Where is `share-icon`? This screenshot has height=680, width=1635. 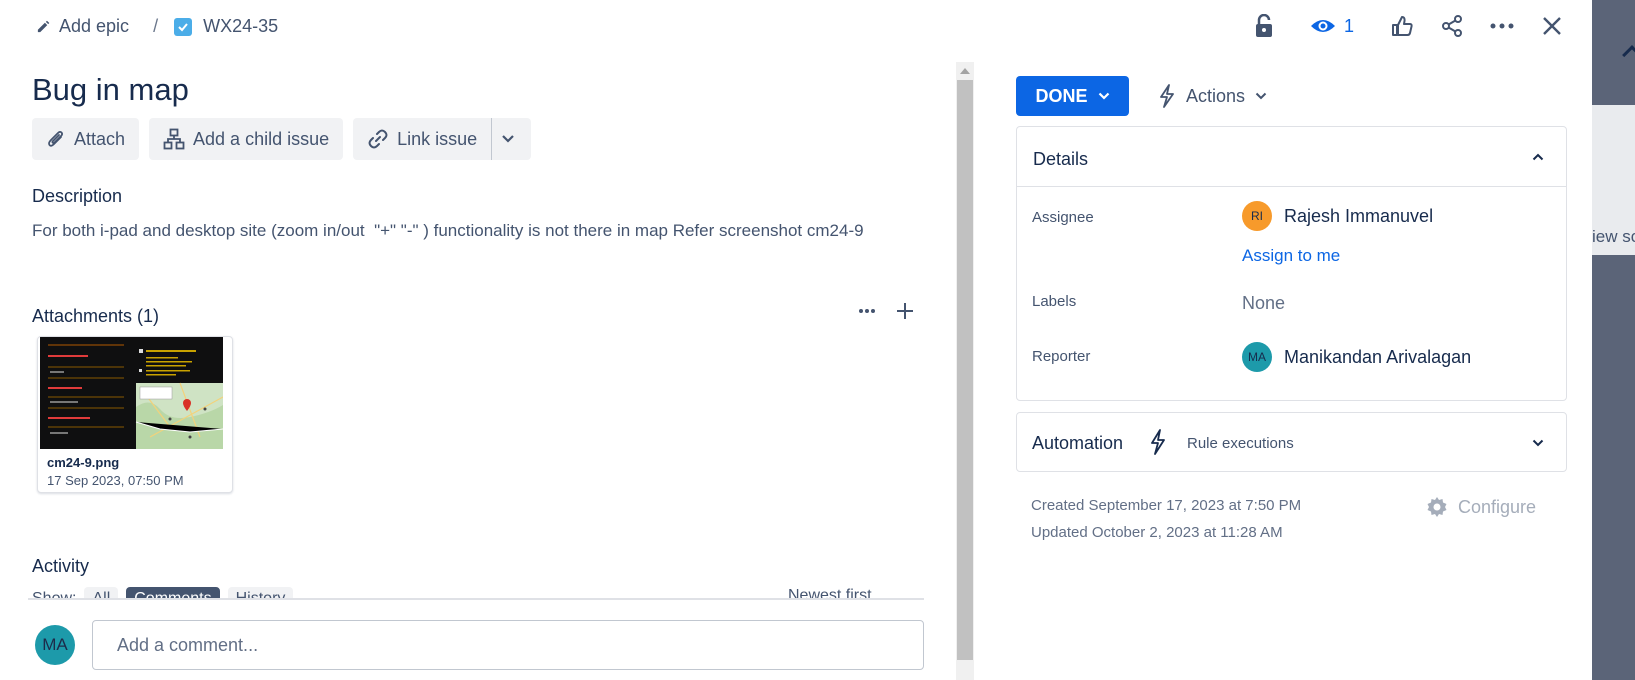
share-icon is located at coordinates (1452, 26).